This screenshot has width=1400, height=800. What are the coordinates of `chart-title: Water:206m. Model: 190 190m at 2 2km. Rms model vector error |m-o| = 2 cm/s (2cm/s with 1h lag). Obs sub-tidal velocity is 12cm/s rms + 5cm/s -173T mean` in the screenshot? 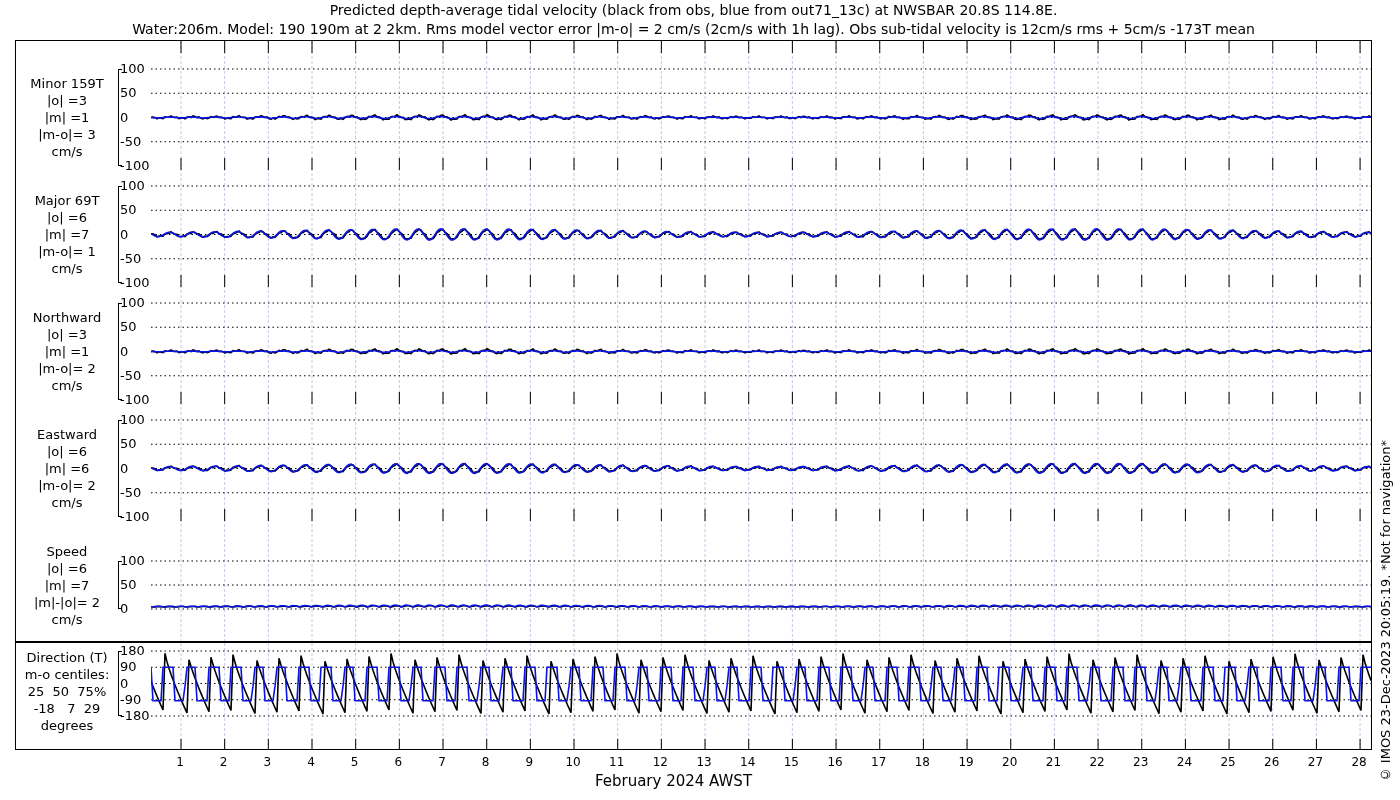 It's located at (693, 29).